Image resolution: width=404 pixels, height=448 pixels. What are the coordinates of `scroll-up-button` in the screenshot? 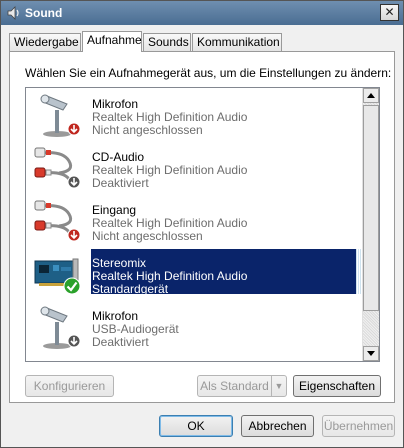 It's located at (371, 95).